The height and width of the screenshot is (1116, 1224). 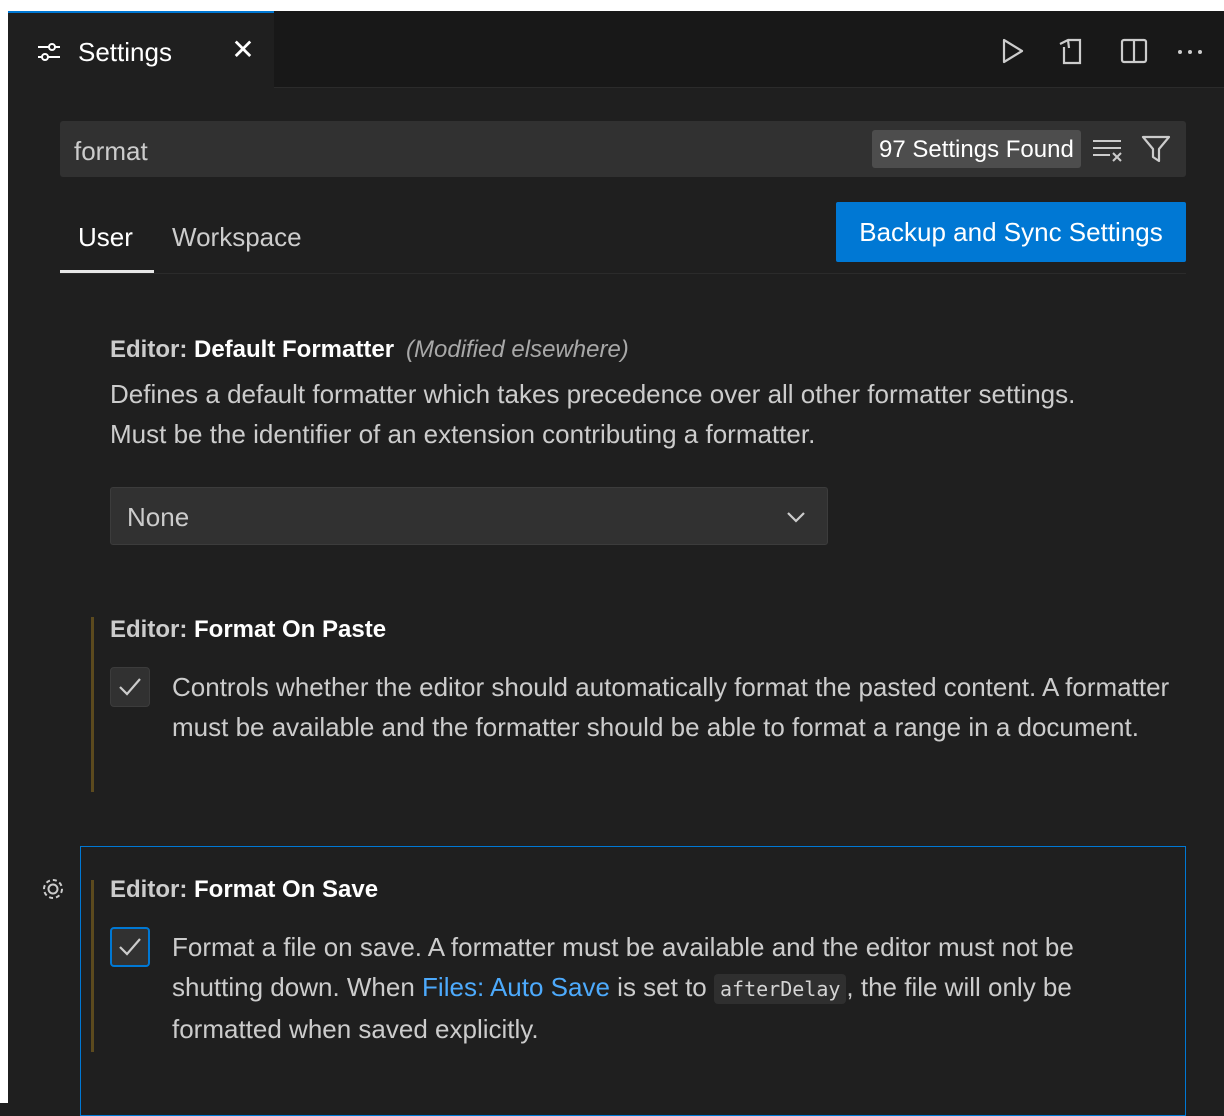 I want to click on window-edge-left, so click(x=4, y=551).